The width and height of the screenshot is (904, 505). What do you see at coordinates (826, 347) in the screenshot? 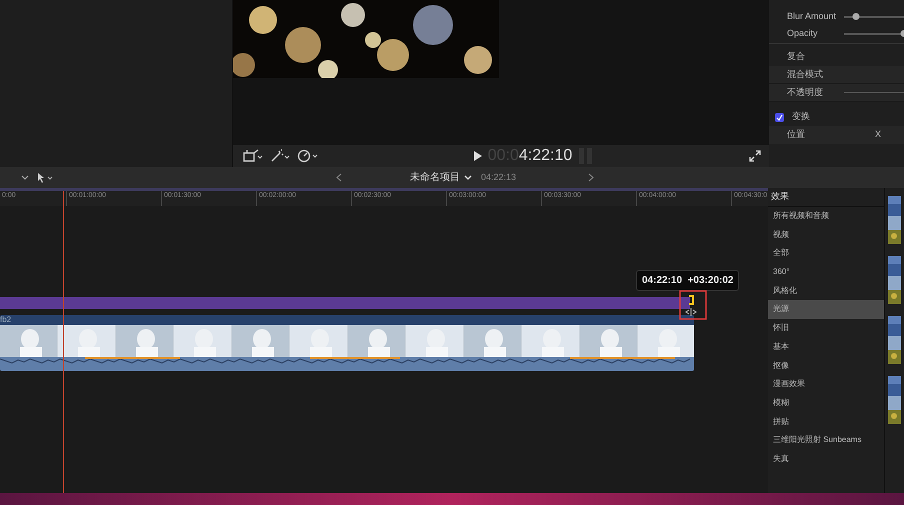
I see `category-item: 基本` at bounding box center [826, 347].